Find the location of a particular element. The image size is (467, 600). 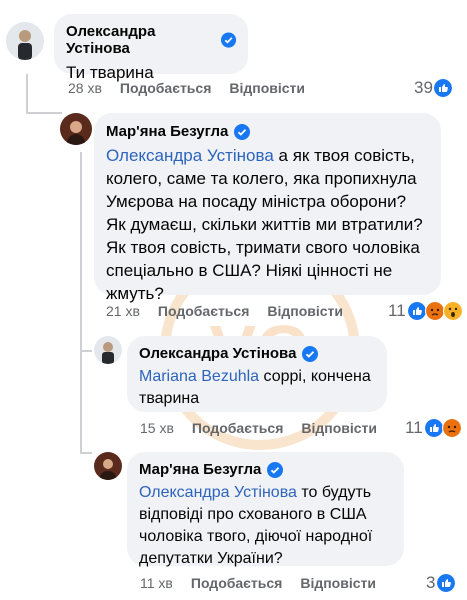

comment-meta: 11 хв Подобається Відповісти is located at coordinates (258, 583).